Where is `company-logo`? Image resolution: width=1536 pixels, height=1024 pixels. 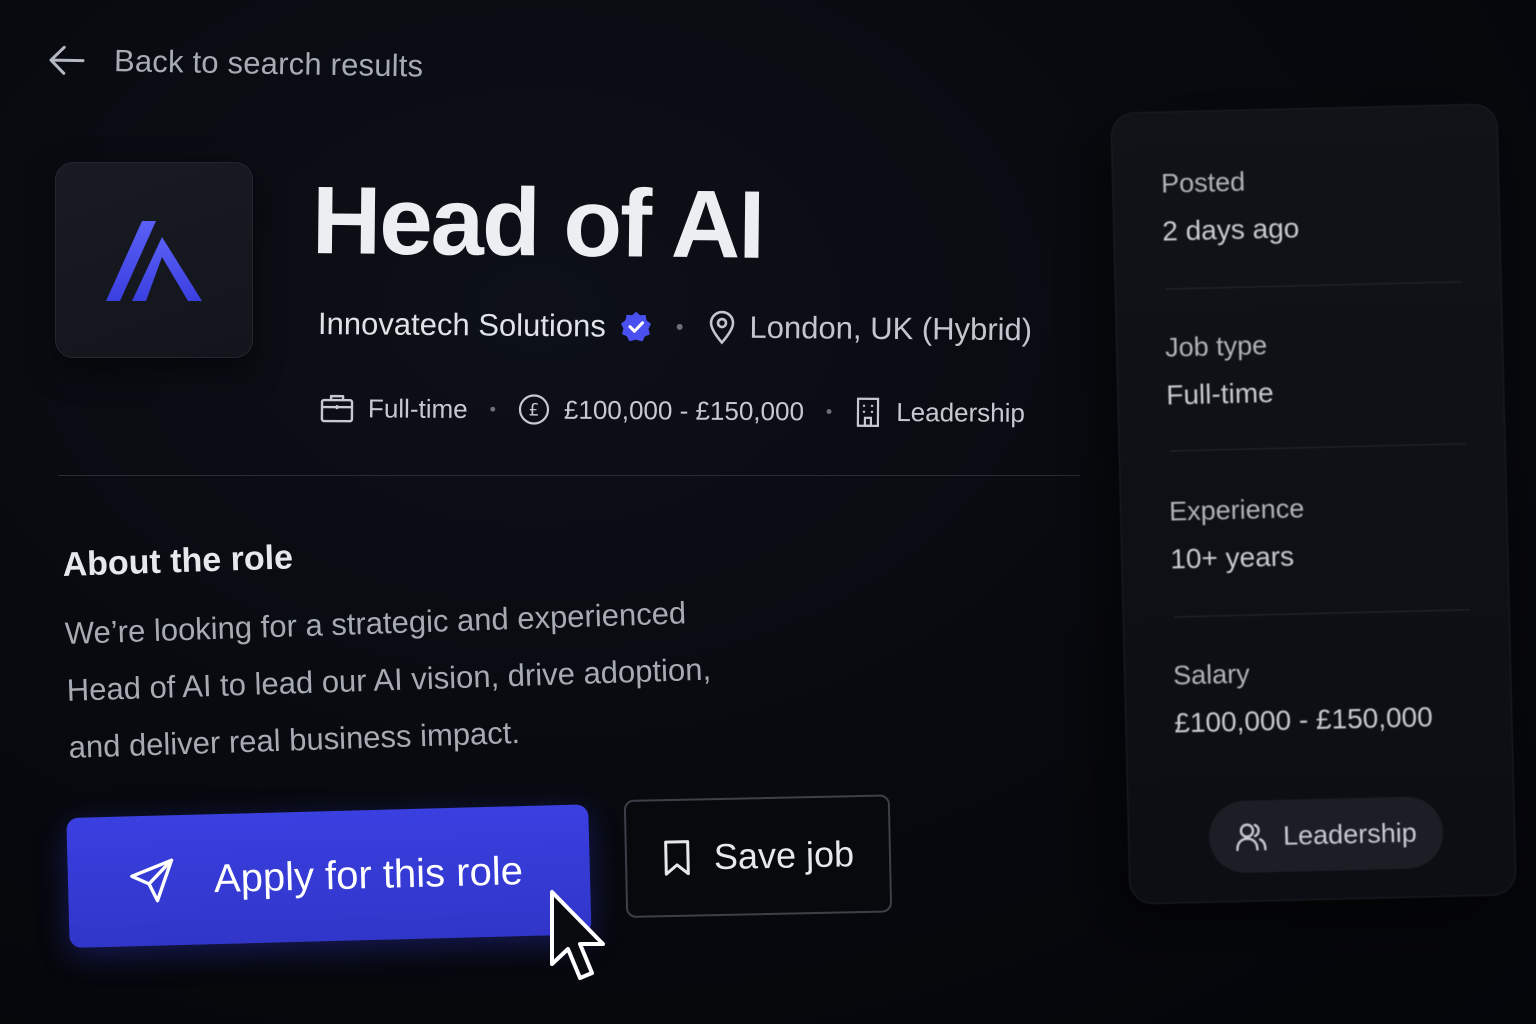
company-logo is located at coordinates (154, 260).